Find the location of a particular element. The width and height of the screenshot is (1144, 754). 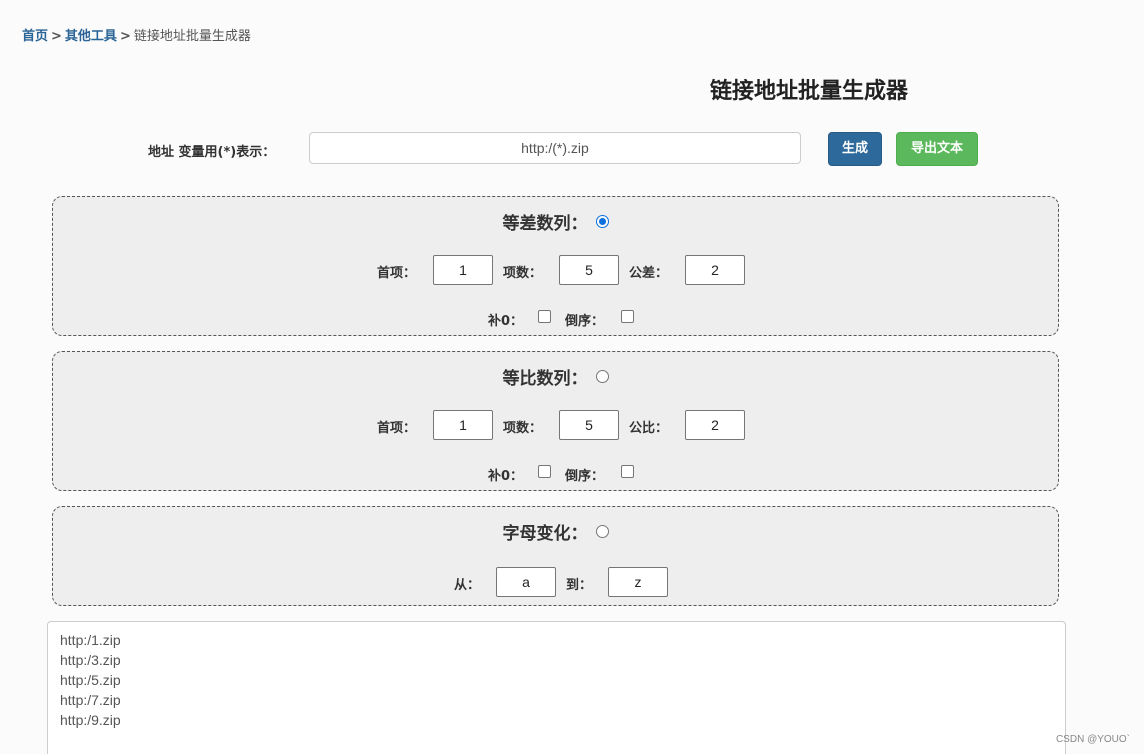

export-text-button: 导出文本 is located at coordinates (937, 149).